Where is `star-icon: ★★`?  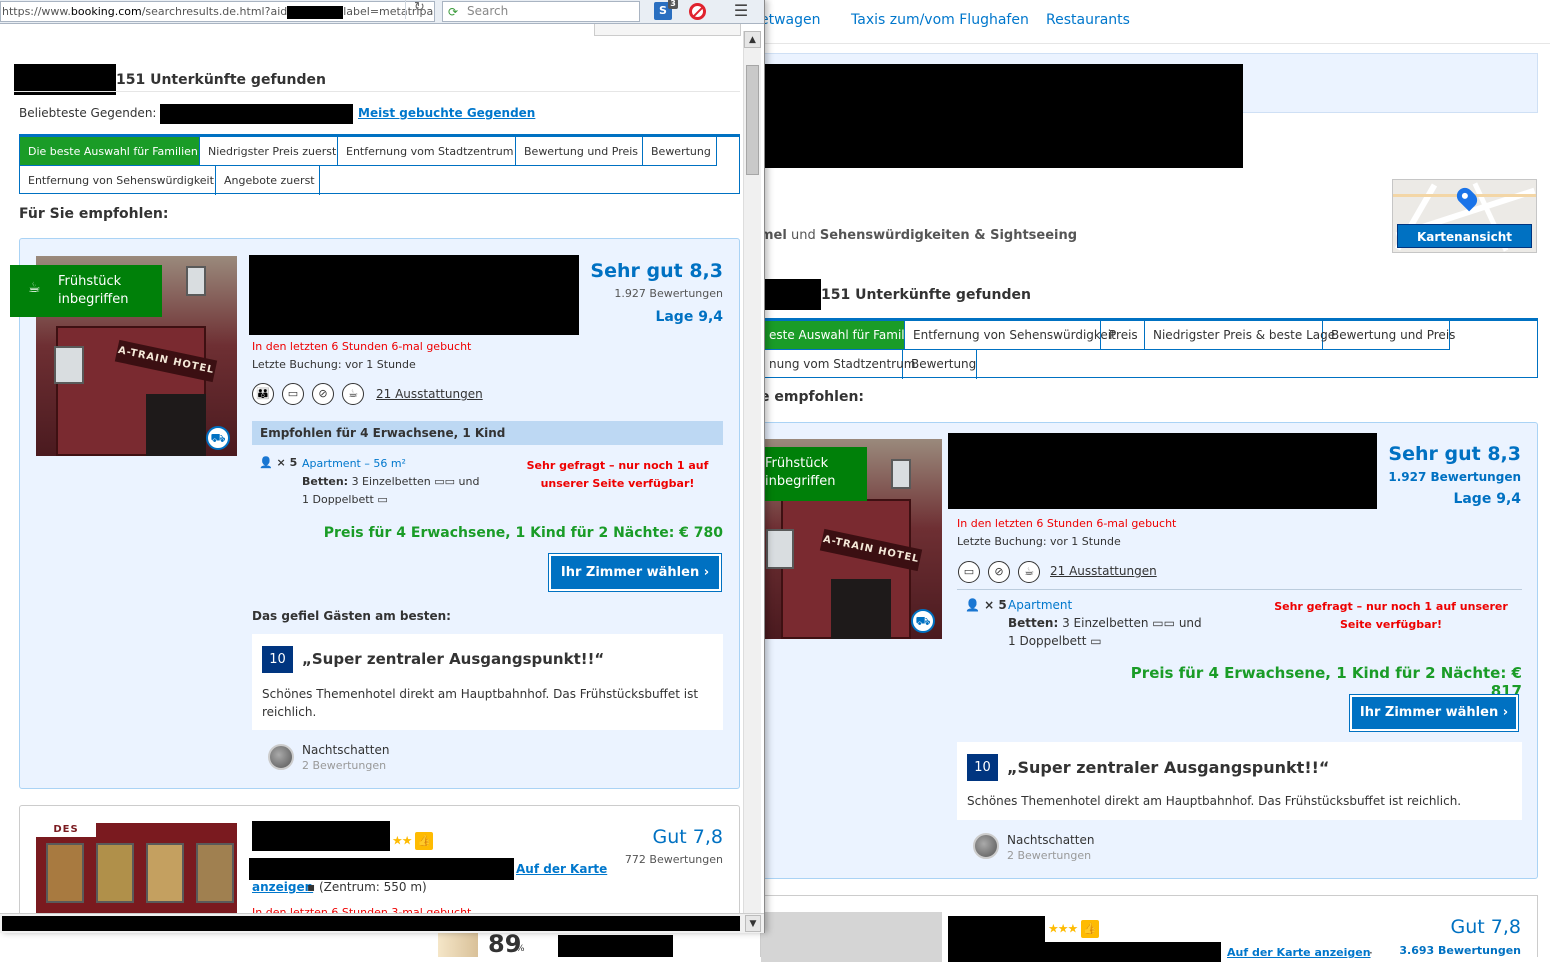 star-icon: ★★ is located at coordinates (402, 840).